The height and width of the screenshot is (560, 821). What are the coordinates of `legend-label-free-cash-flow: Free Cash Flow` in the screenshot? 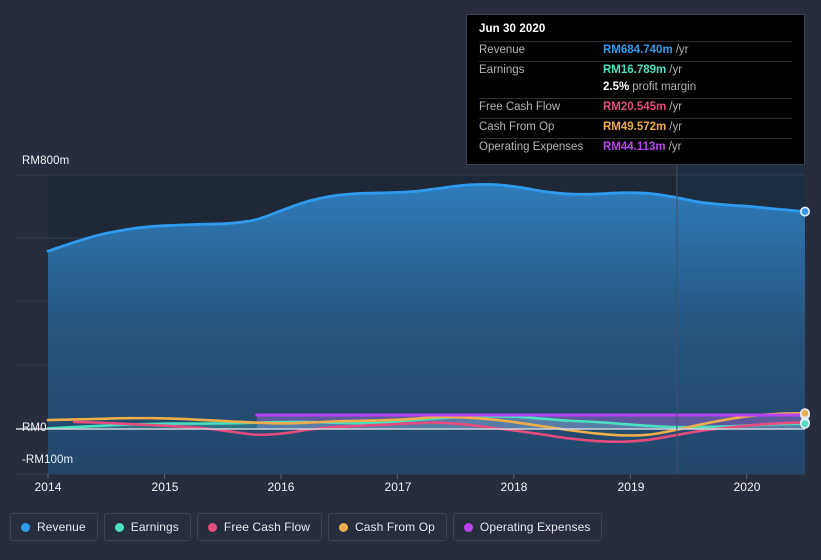 It's located at (267, 527).